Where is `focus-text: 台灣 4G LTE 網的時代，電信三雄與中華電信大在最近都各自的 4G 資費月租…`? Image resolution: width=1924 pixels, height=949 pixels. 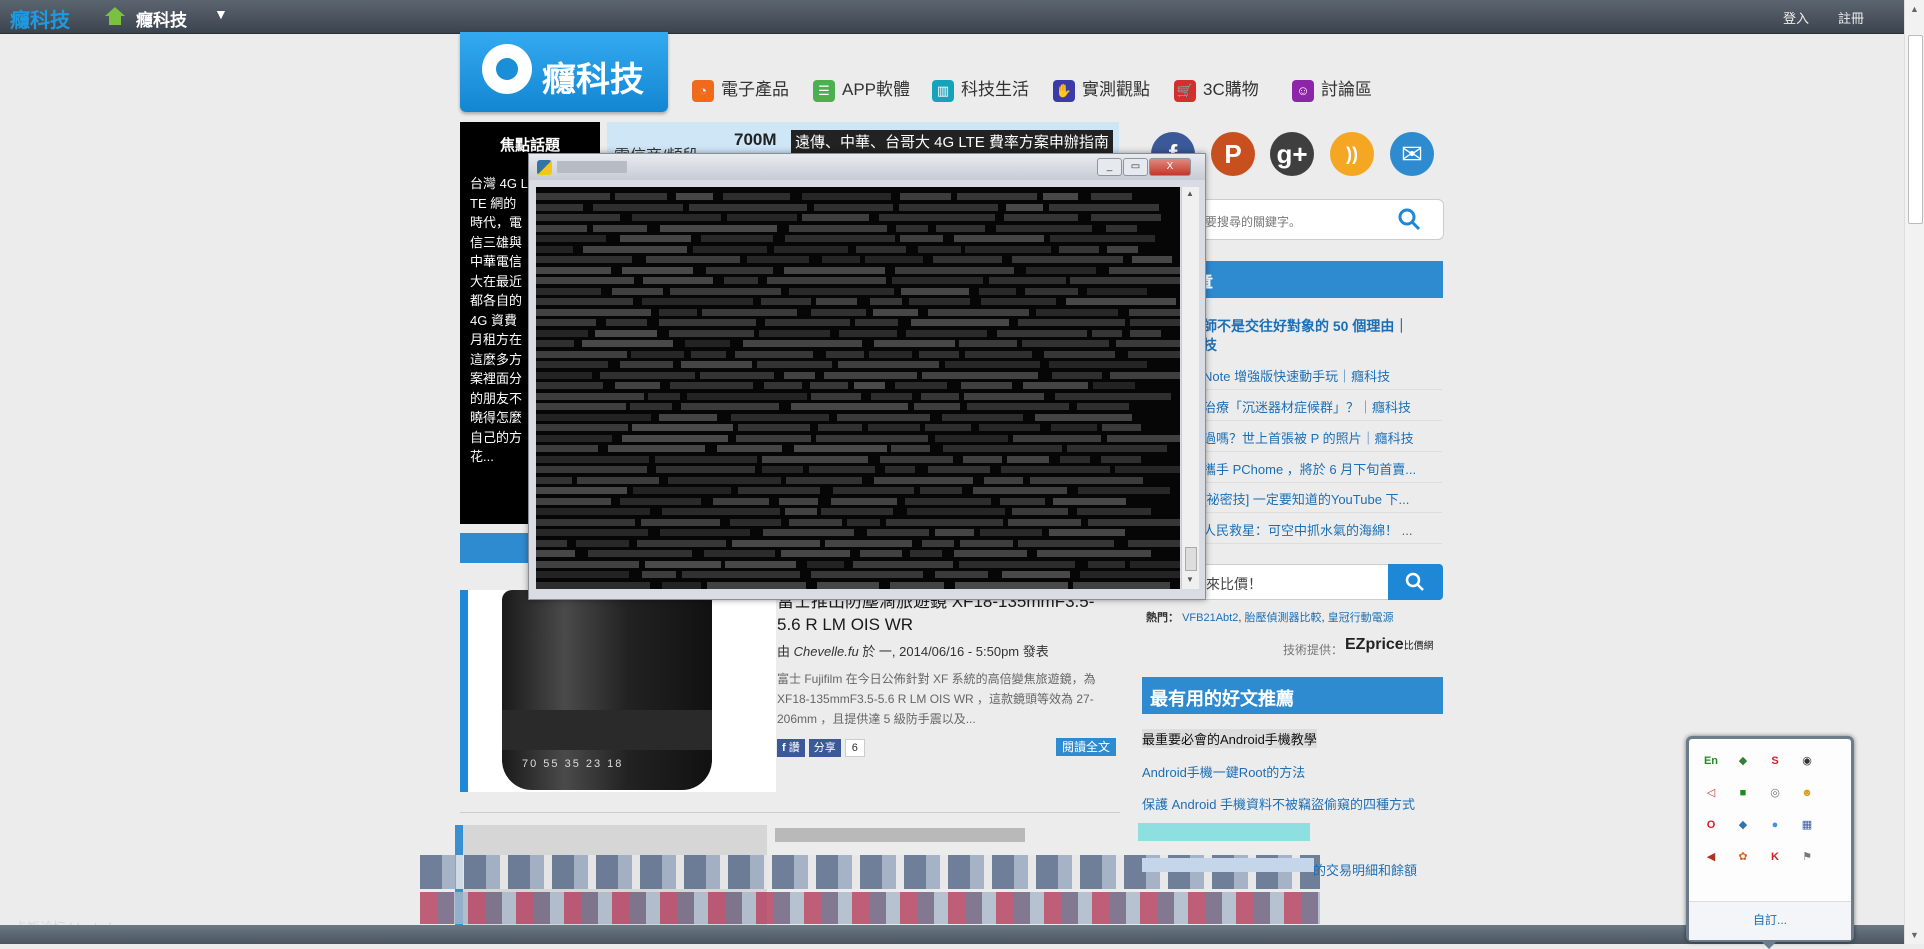
focus-text: 台灣 4G LTE 網的時代，電信三雄與中華電信大在最近都各自的 4G 資費月租… is located at coordinates (499, 320).